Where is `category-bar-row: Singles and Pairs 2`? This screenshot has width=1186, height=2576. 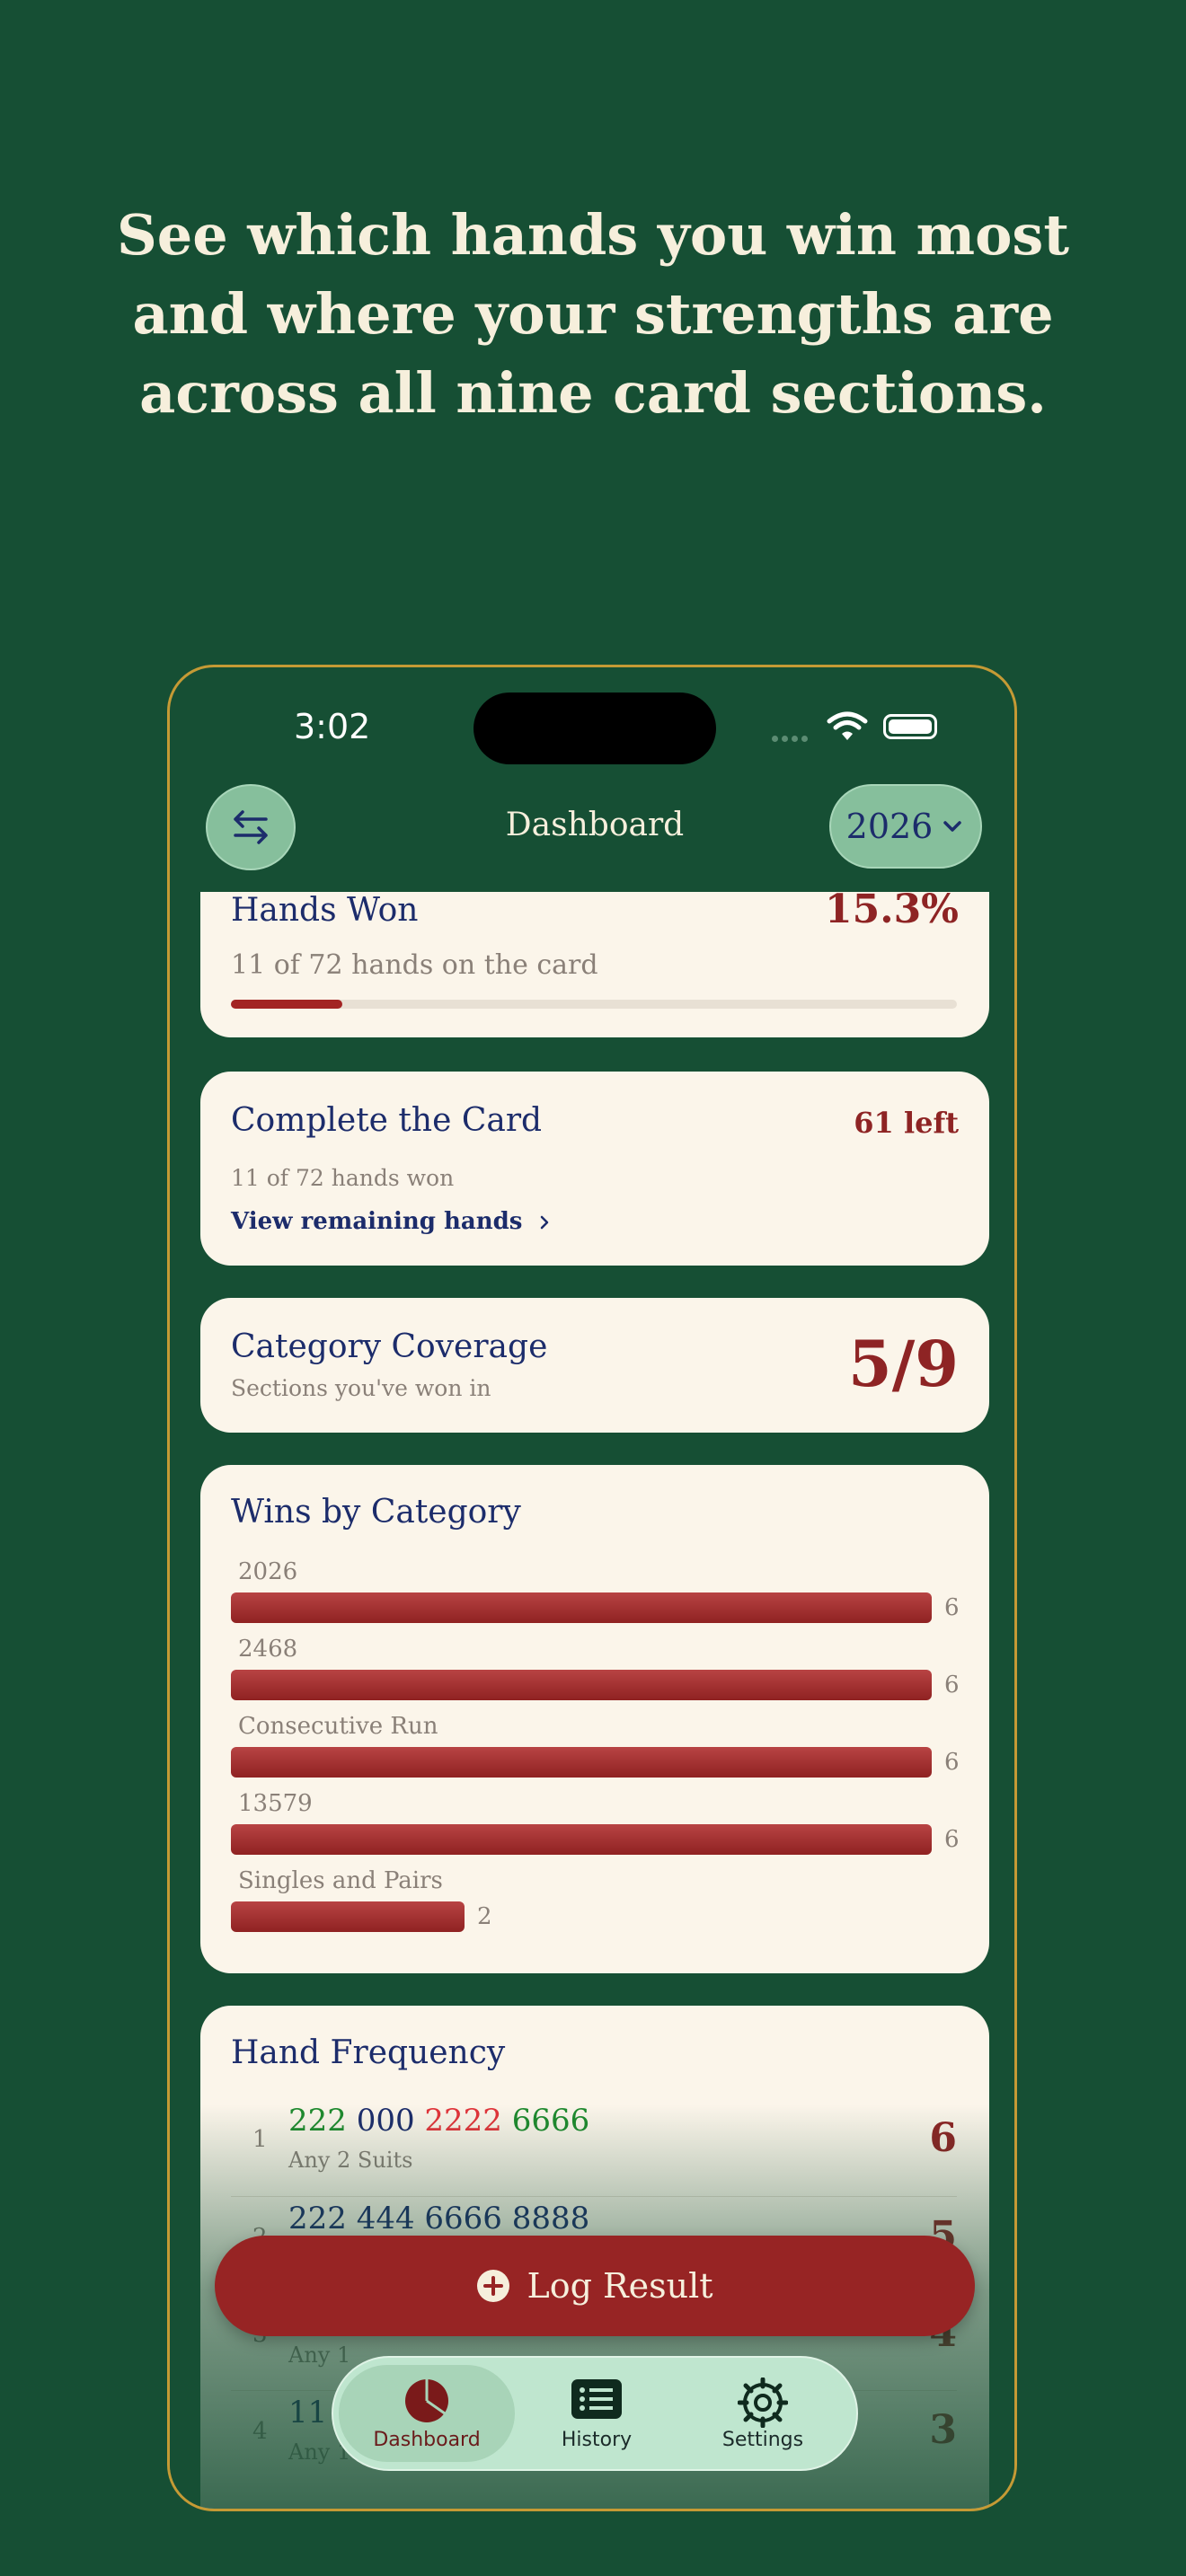
category-bar-row: Singles and Pairs 2 is located at coordinates (594, 1899).